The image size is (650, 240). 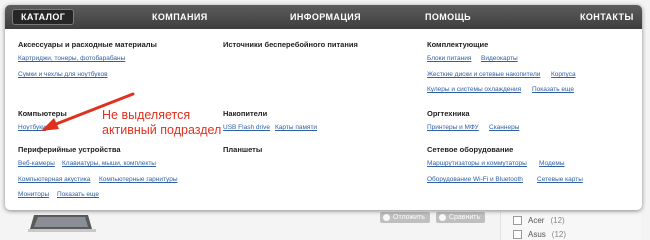 What do you see at coordinates (88, 111) in the screenshot?
I see `annotation-arrow` at bounding box center [88, 111].